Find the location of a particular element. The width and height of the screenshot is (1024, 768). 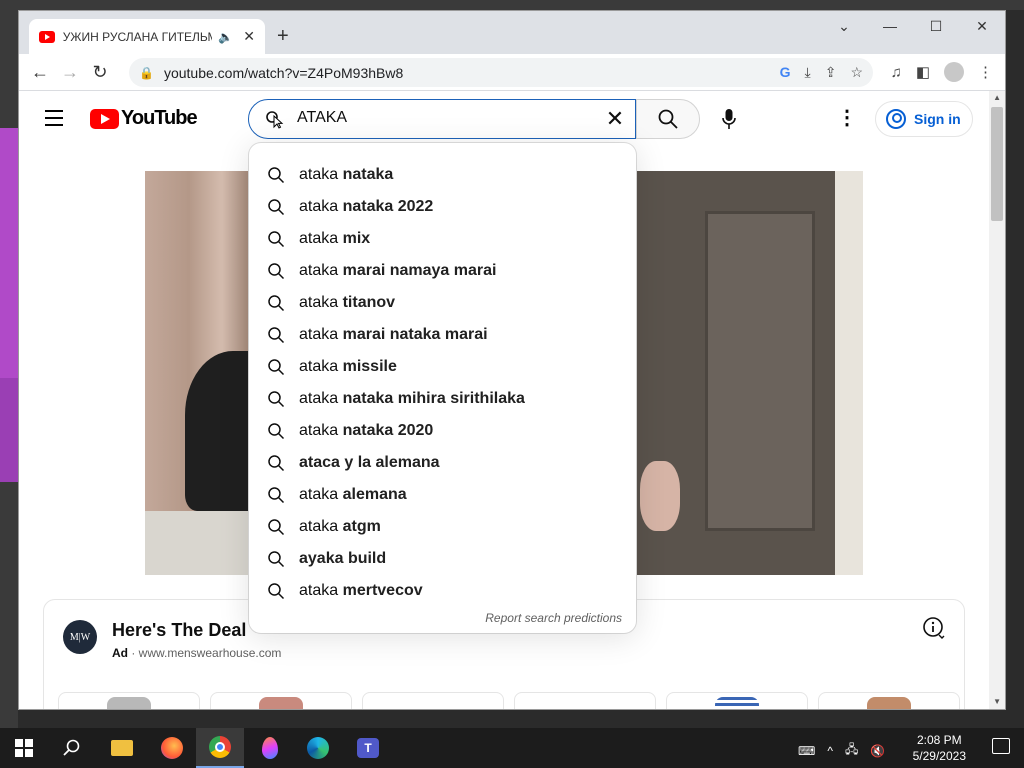

tab-search-button: ⌄ is located at coordinates (844, 26).